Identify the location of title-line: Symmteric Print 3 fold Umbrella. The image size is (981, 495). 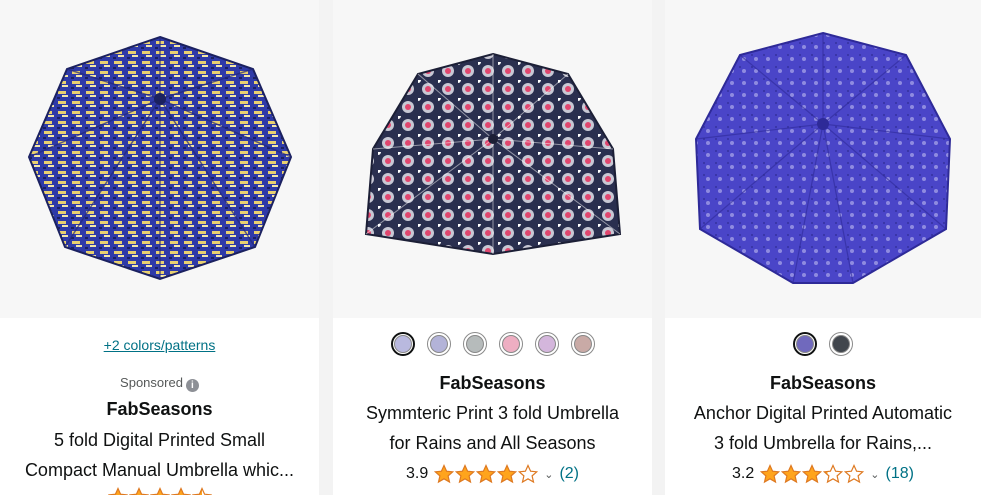
(492, 413).